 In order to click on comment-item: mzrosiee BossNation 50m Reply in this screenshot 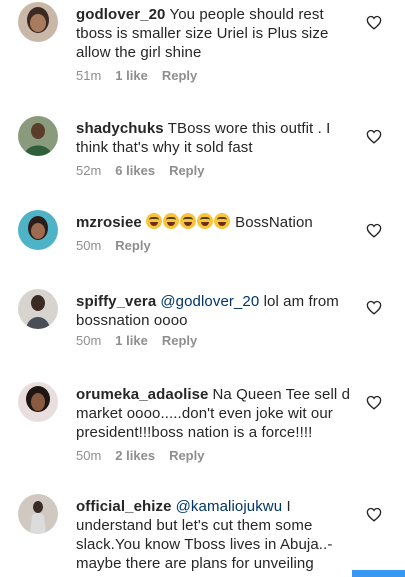, I will do `click(202, 241)`.